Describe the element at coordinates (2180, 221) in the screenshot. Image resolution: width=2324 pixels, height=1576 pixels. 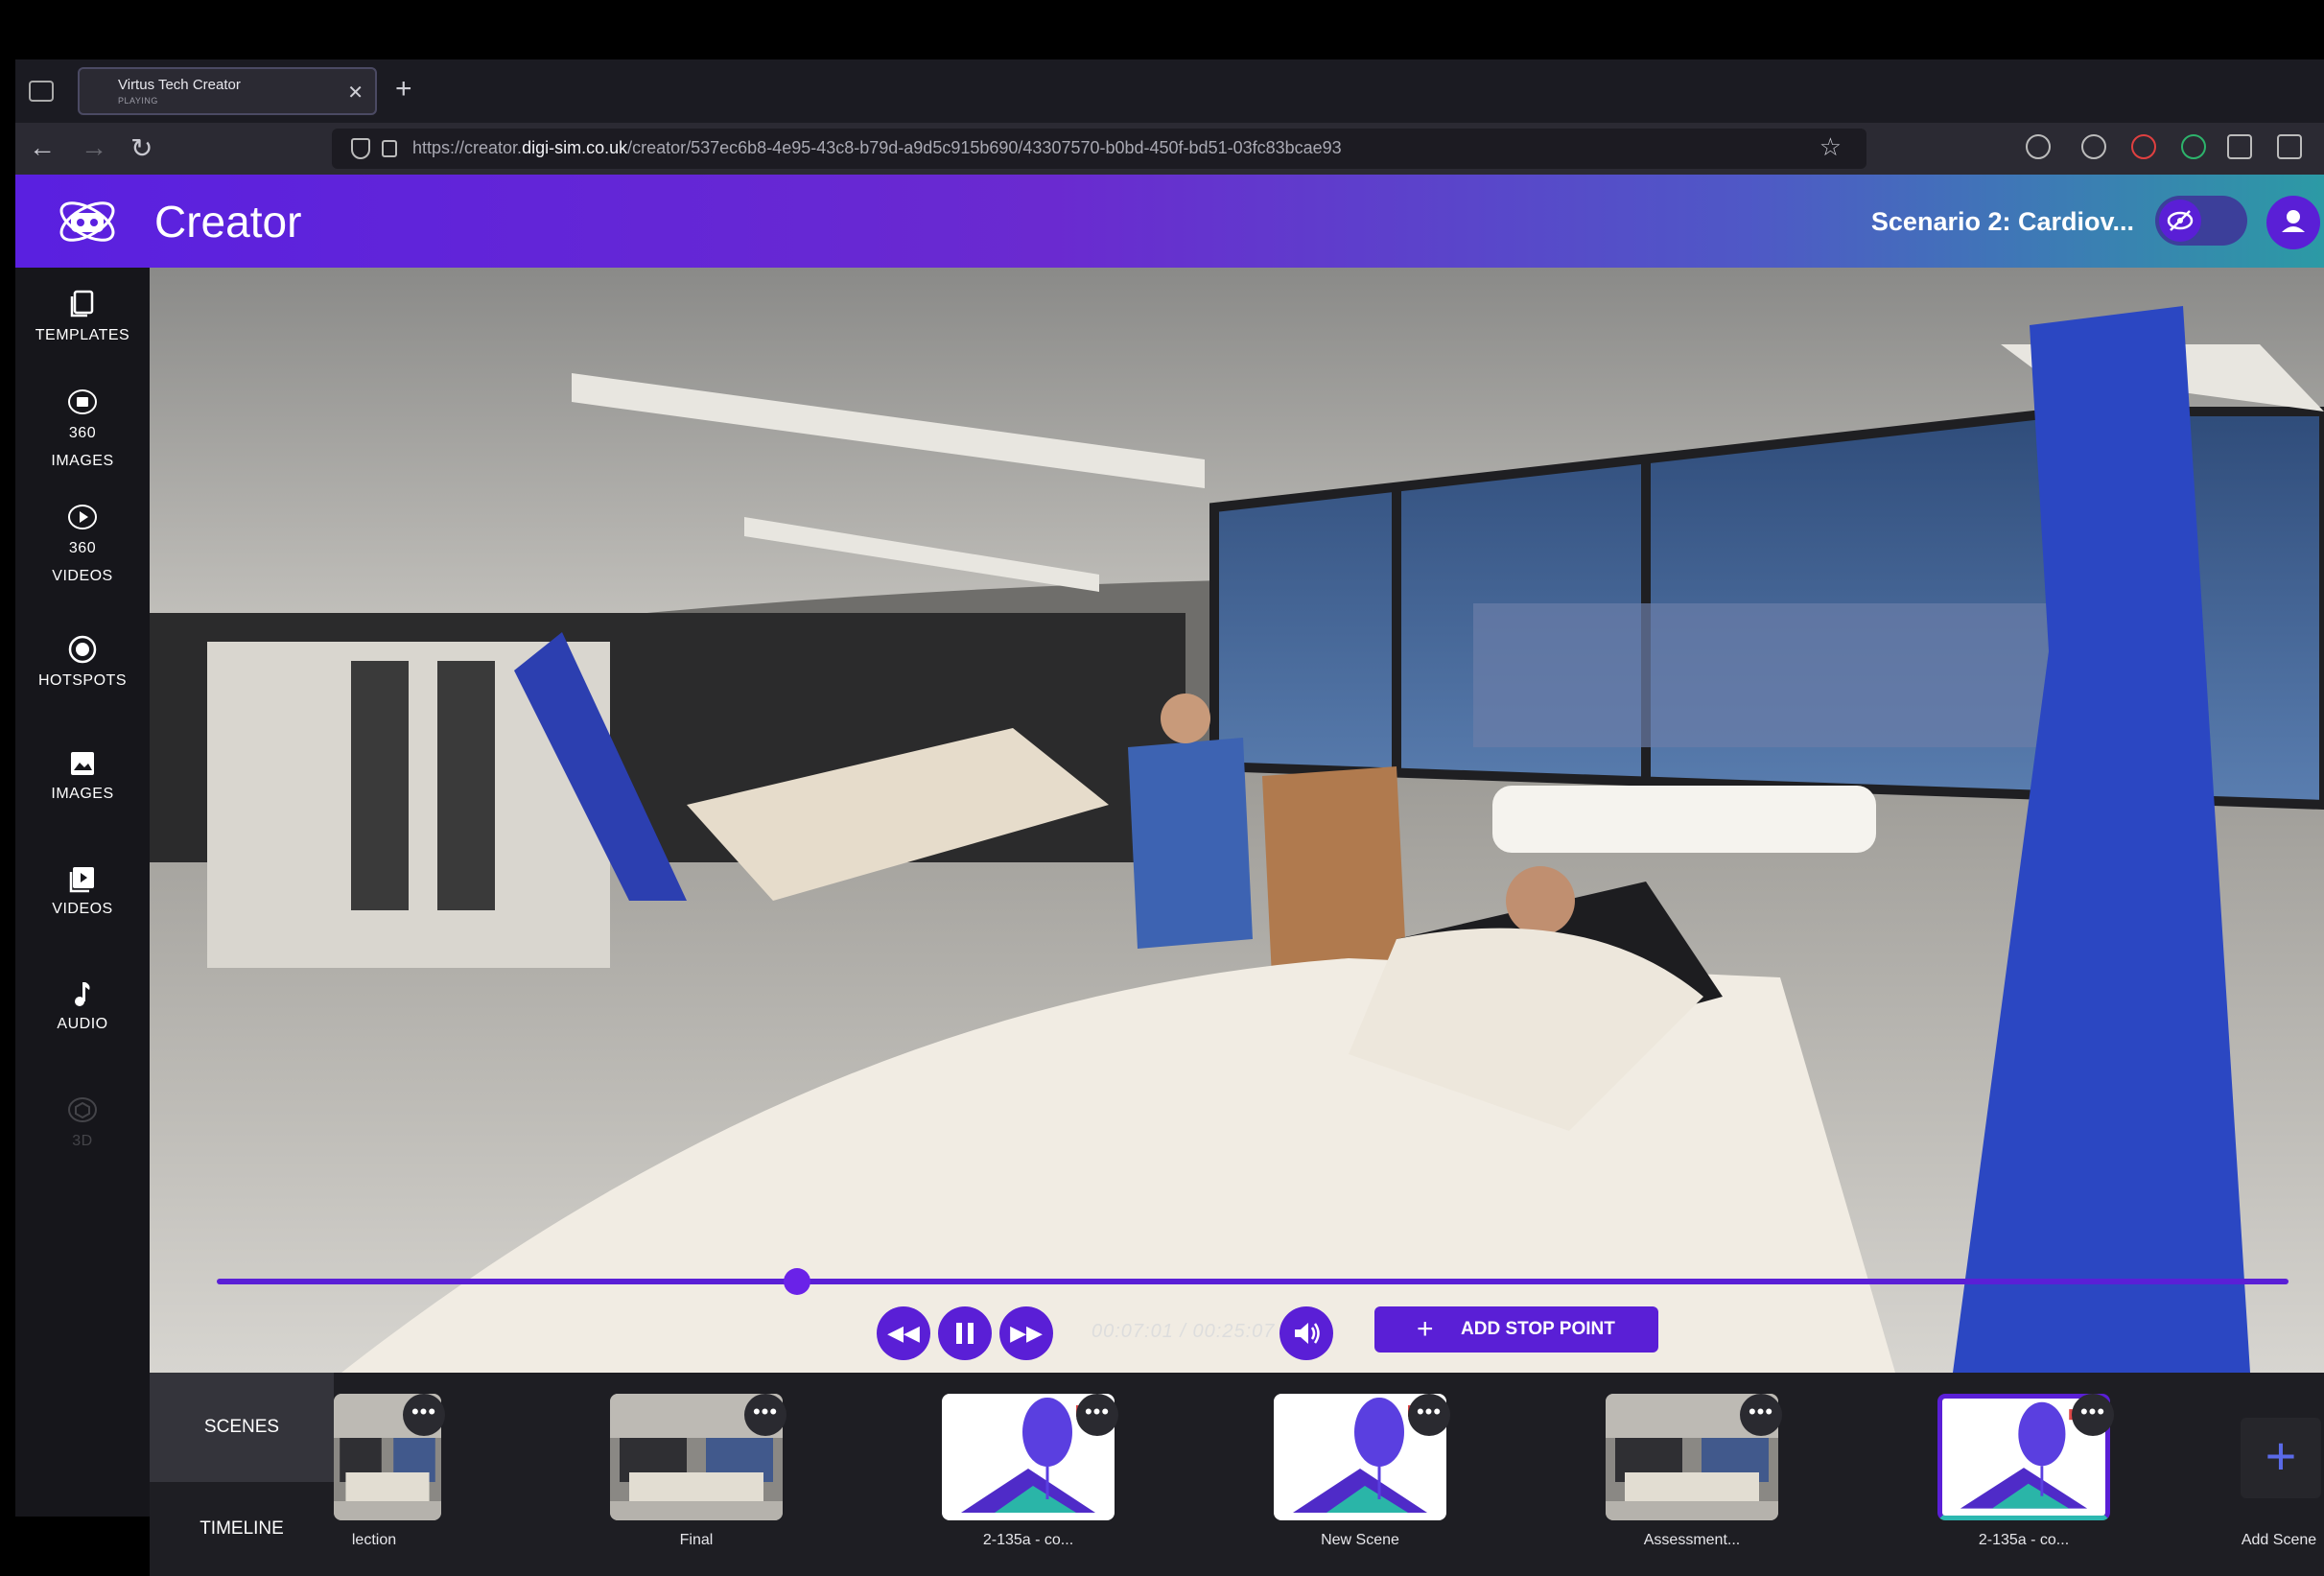
I see `eye-off-icon` at that location.